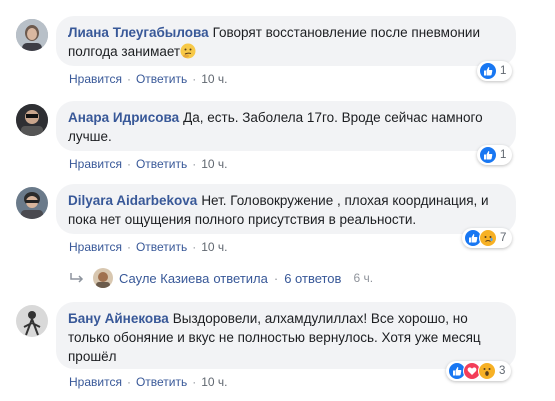  Describe the element at coordinates (118, 318) in the screenshot. I see `comment-author: Бану Айнекова` at that location.